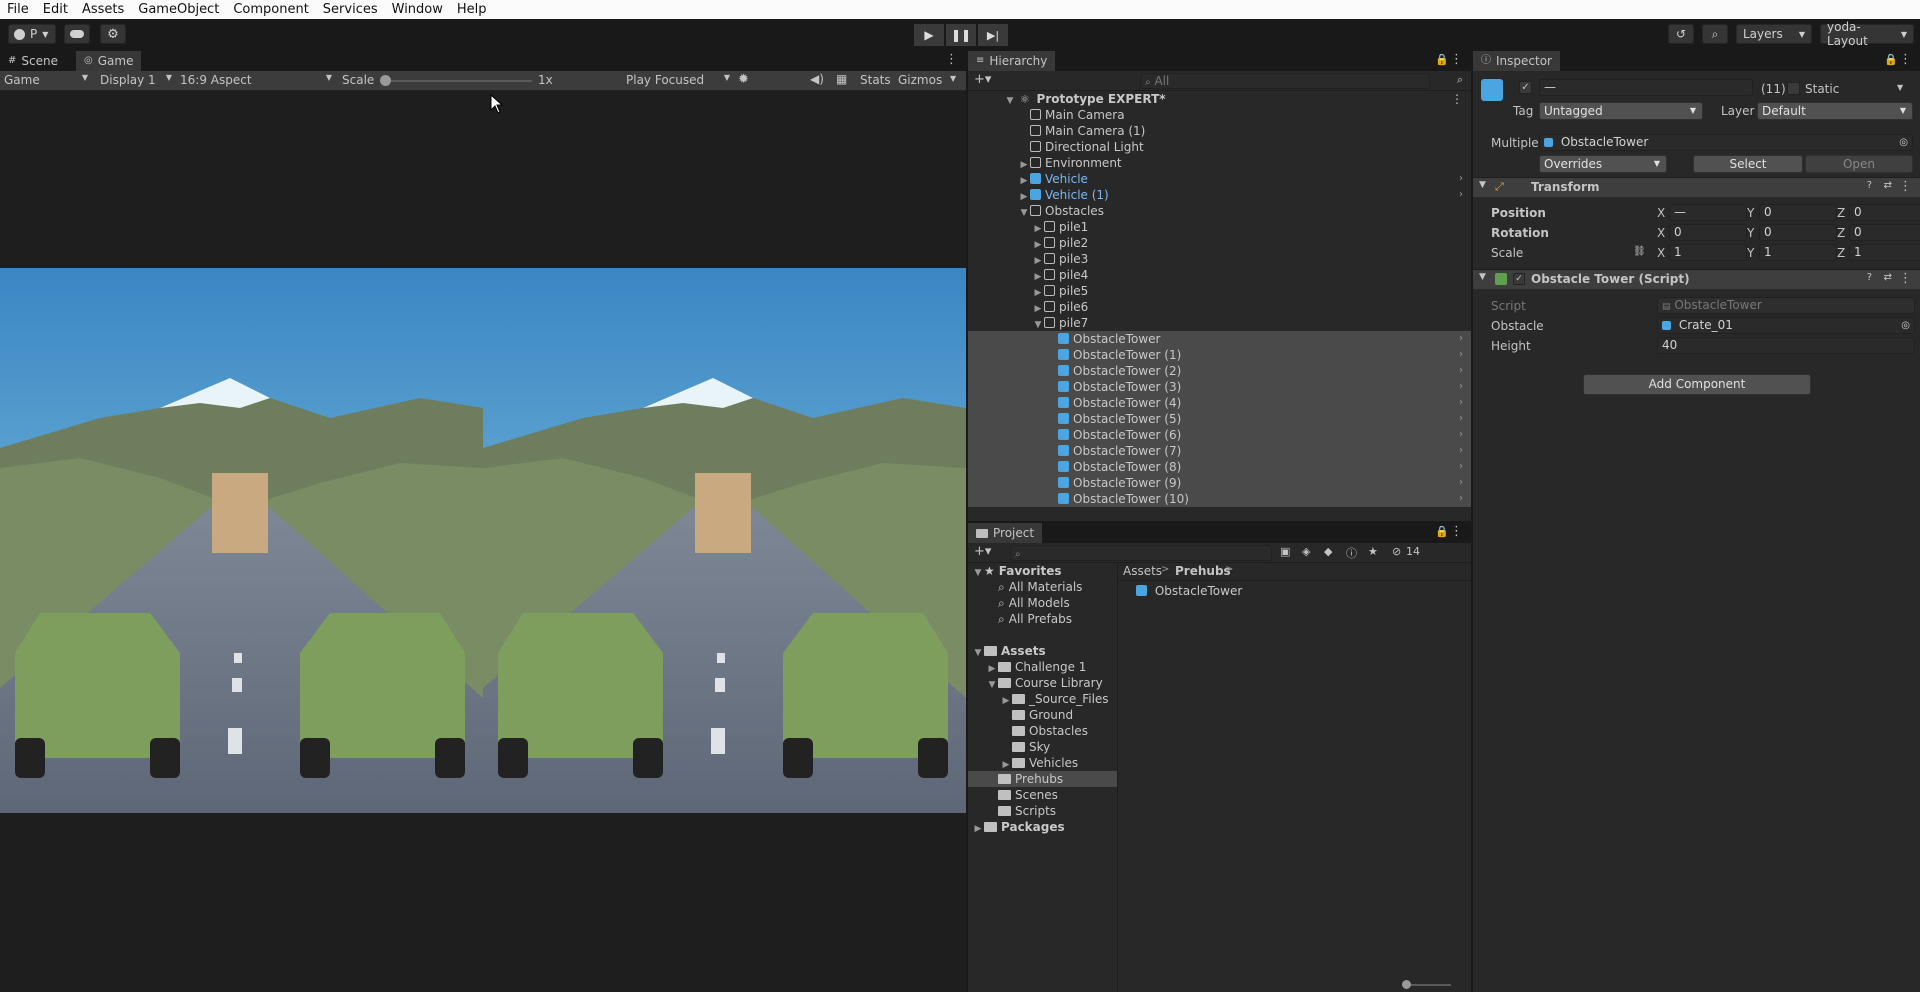 This screenshot has width=1920, height=992. Describe the element at coordinates (1141, 553) in the screenshot. I see `project-search-input: ⌕` at that location.